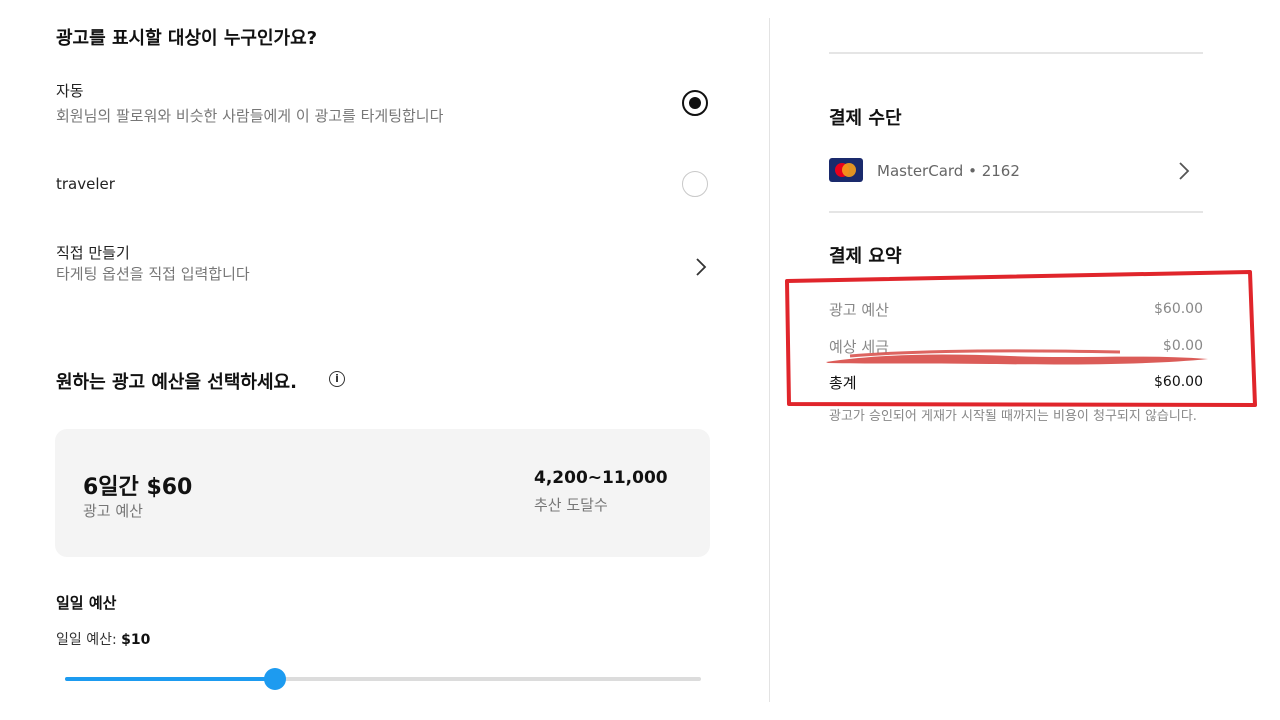  Describe the element at coordinates (383, 679) in the screenshot. I see `daily-budget-slider` at that location.